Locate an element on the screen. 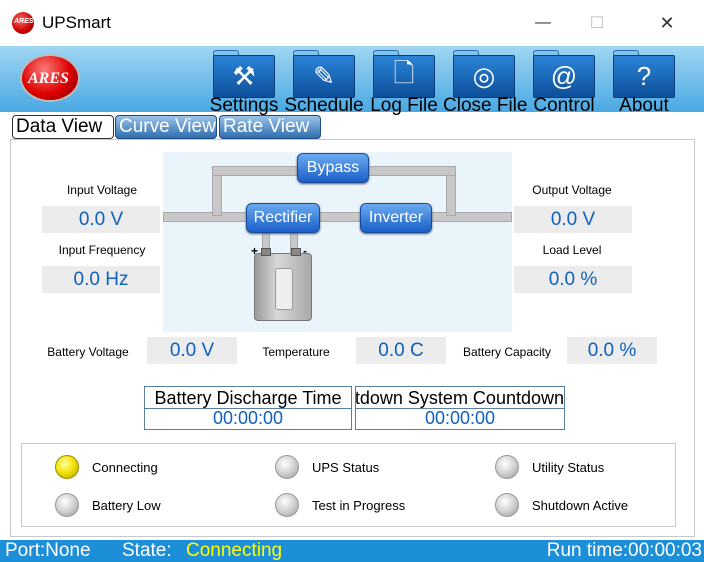 The height and width of the screenshot is (562, 704). temperature-value: 0.0 C is located at coordinates (401, 350).